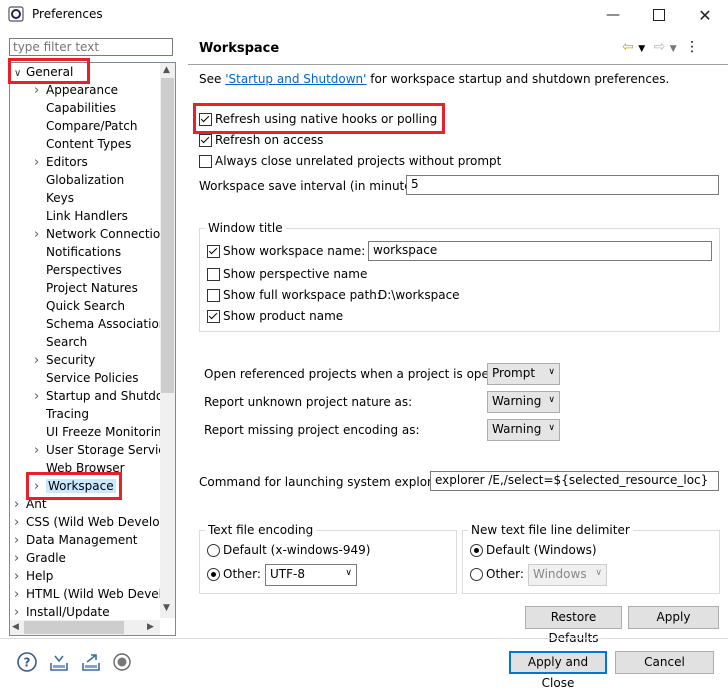  Describe the element at coordinates (562, 185) in the screenshot. I see `save-interval-input: 5` at that location.